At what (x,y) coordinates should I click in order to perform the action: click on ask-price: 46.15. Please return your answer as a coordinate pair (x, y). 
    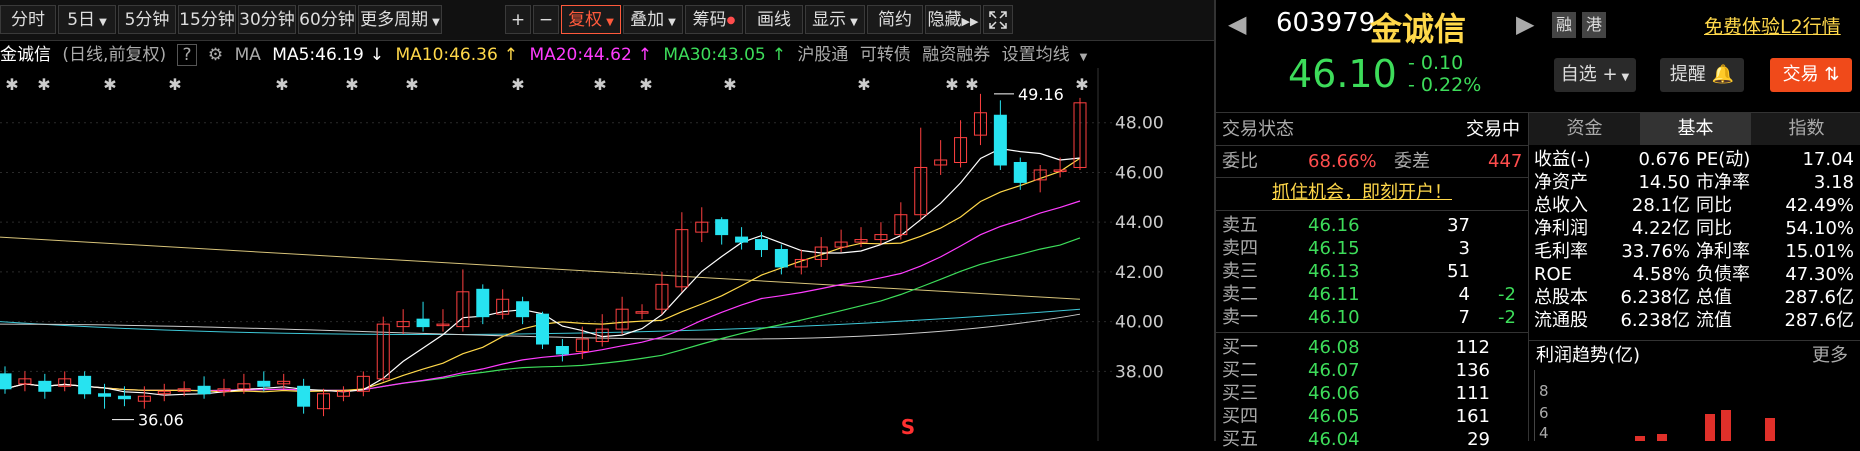
    Looking at the image, I should click on (1334, 248).